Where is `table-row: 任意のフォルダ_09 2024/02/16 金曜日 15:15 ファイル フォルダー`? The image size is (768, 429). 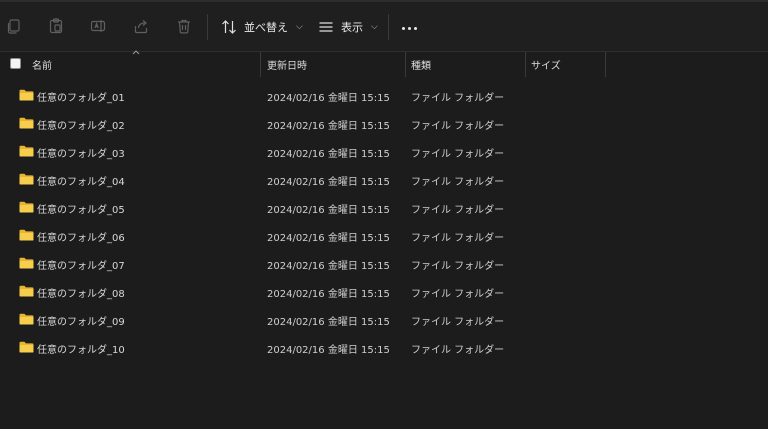 table-row: 任意のフォルダ_09 2024/02/16 金曜日 15:15 ファイル フォルダー is located at coordinates (384, 319).